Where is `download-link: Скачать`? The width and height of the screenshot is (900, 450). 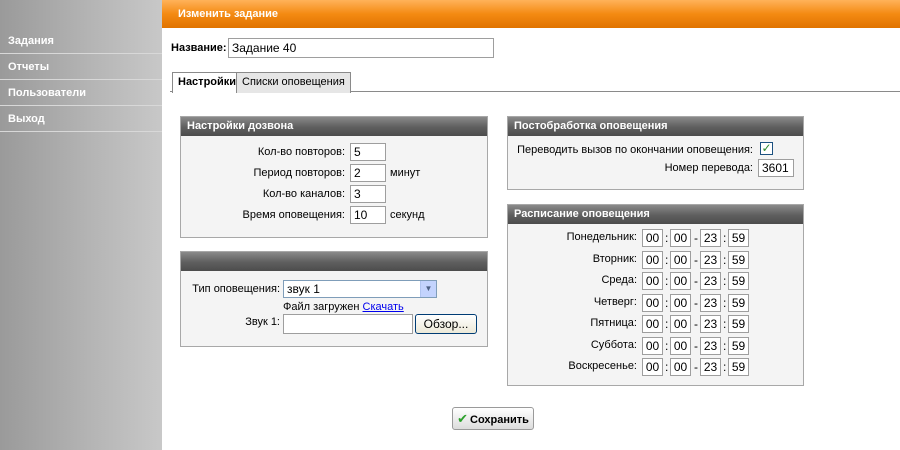
download-link: Скачать is located at coordinates (383, 307).